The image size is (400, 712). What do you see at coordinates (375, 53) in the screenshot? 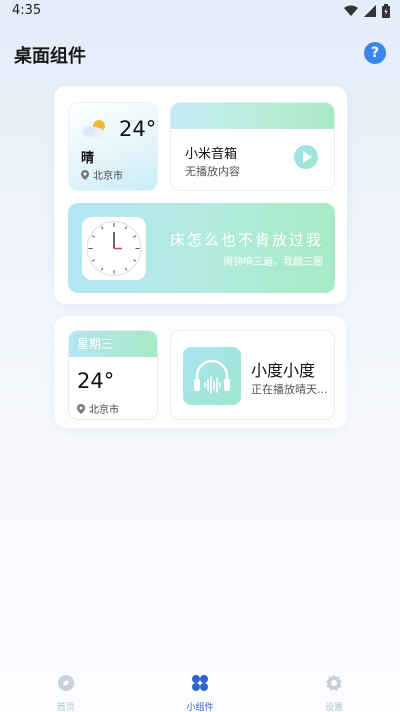
I see `help-button: ?` at bounding box center [375, 53].